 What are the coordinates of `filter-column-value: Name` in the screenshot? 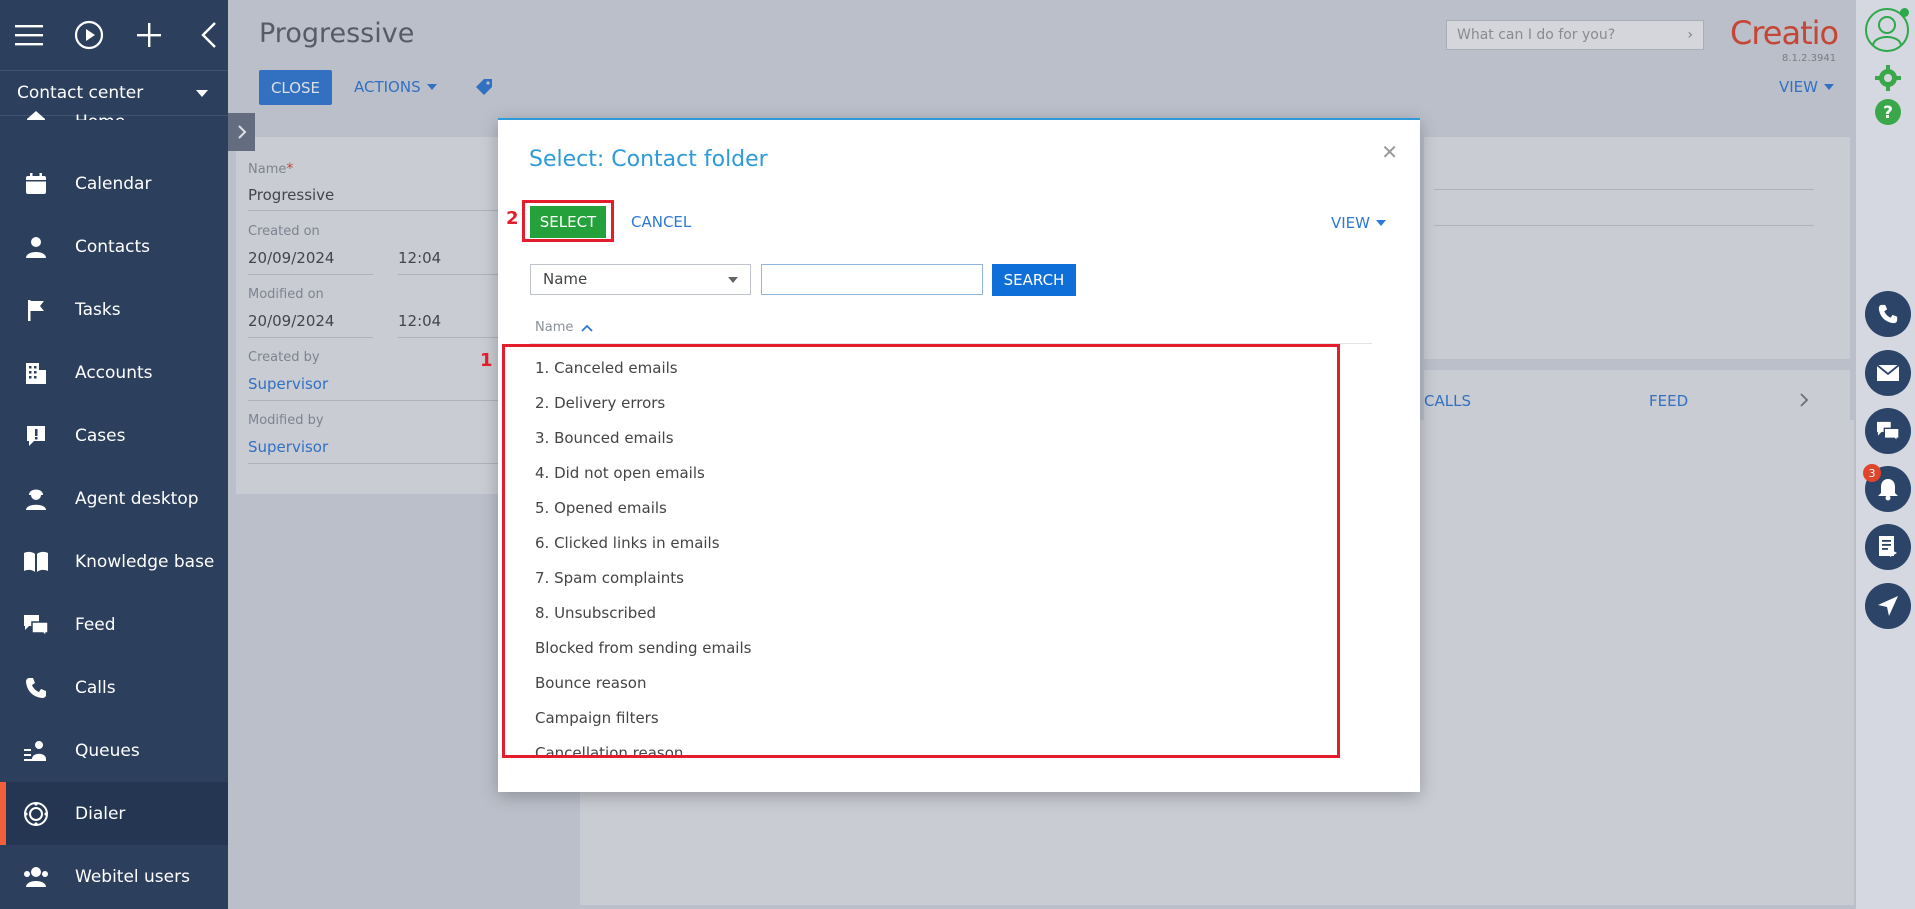 It's located at (565, 279).